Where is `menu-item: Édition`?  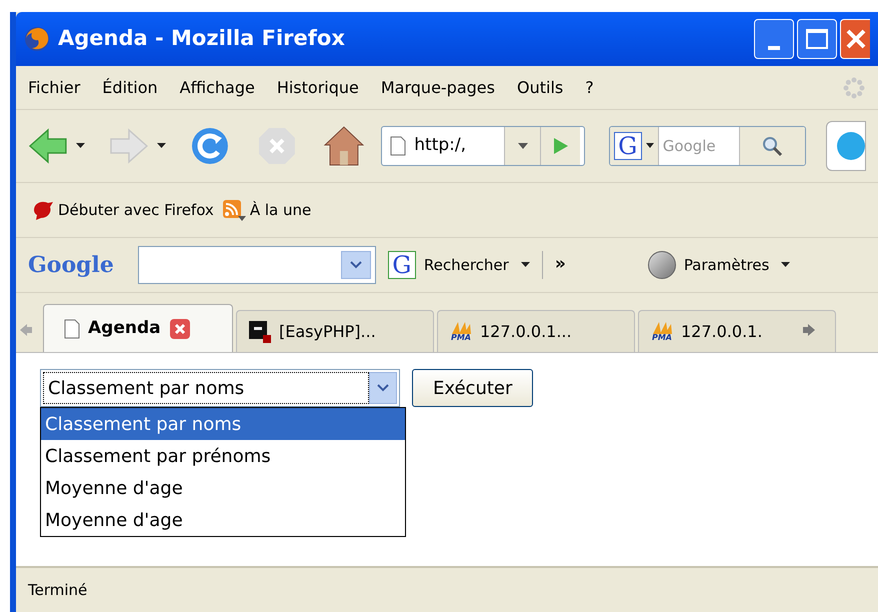
menu-item: Édition is located at coordinates (130, 88).